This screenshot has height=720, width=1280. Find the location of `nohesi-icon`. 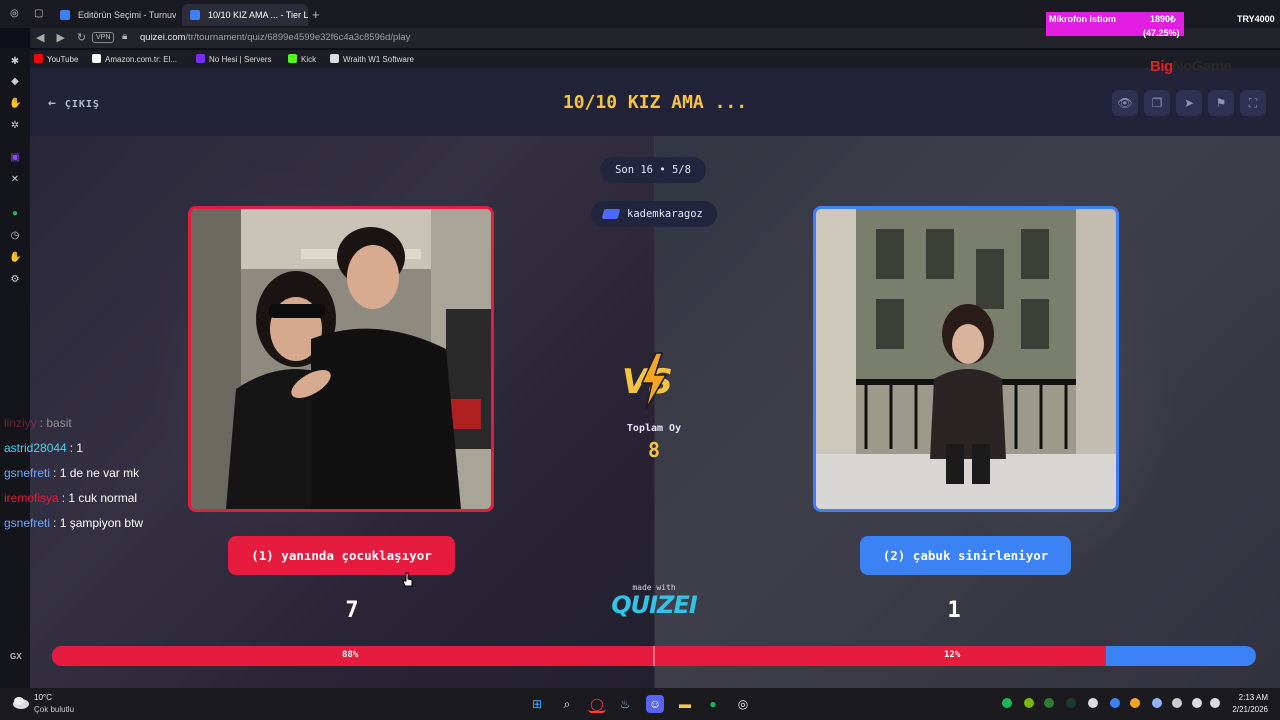

nohesi-icon is located at coordinates (200, 58).